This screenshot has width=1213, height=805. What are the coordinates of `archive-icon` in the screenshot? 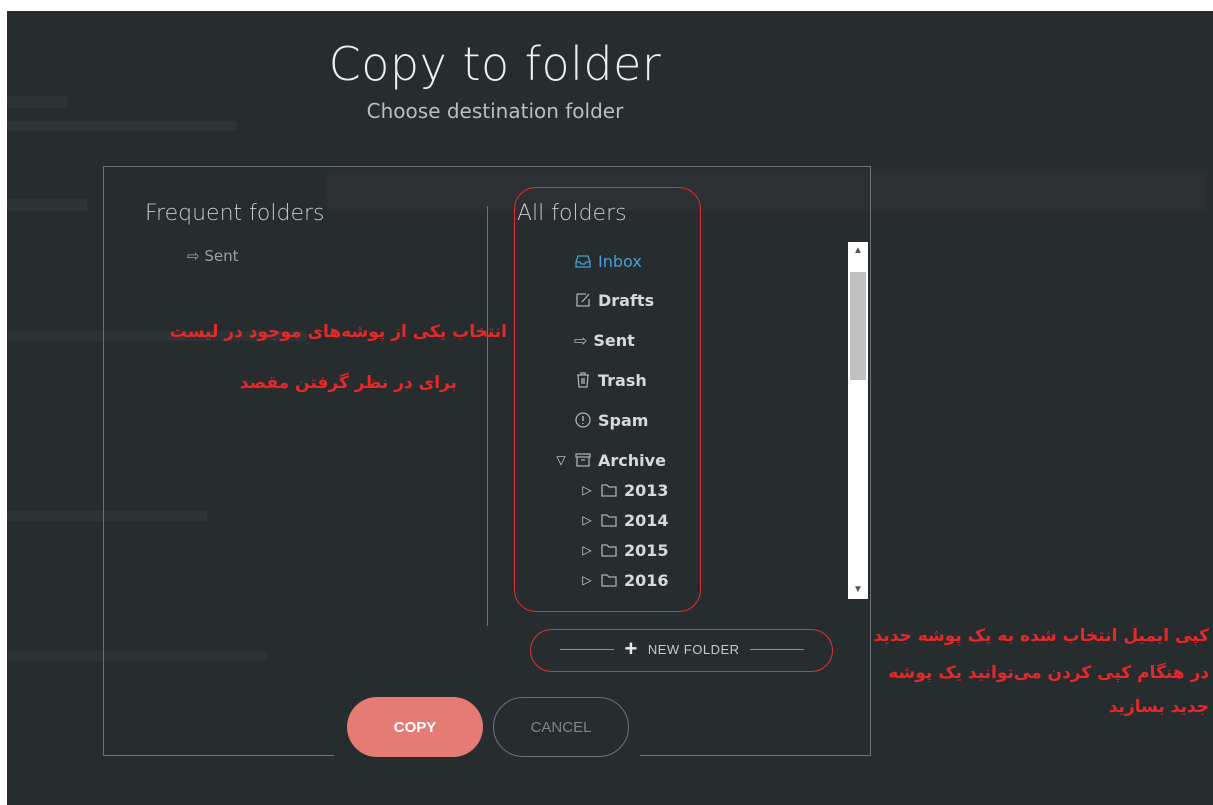 It's located at (583, 460).